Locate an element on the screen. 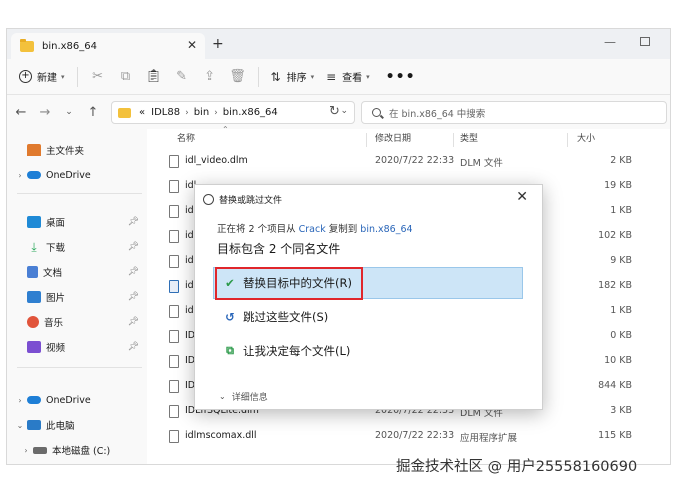  checkmark-icon: ✔ is located at coordinates (230, 283).